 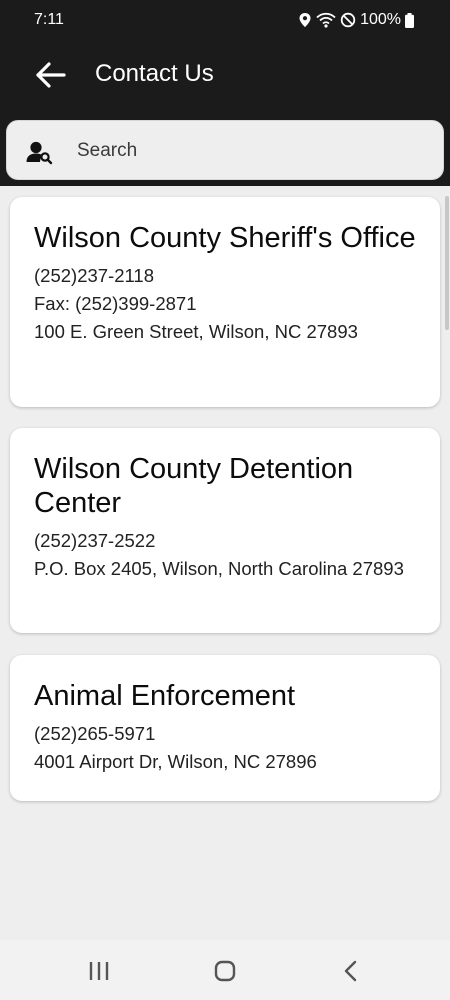 I want to click on contact-name: Animal Enforcement, so click(x=165, y=696).